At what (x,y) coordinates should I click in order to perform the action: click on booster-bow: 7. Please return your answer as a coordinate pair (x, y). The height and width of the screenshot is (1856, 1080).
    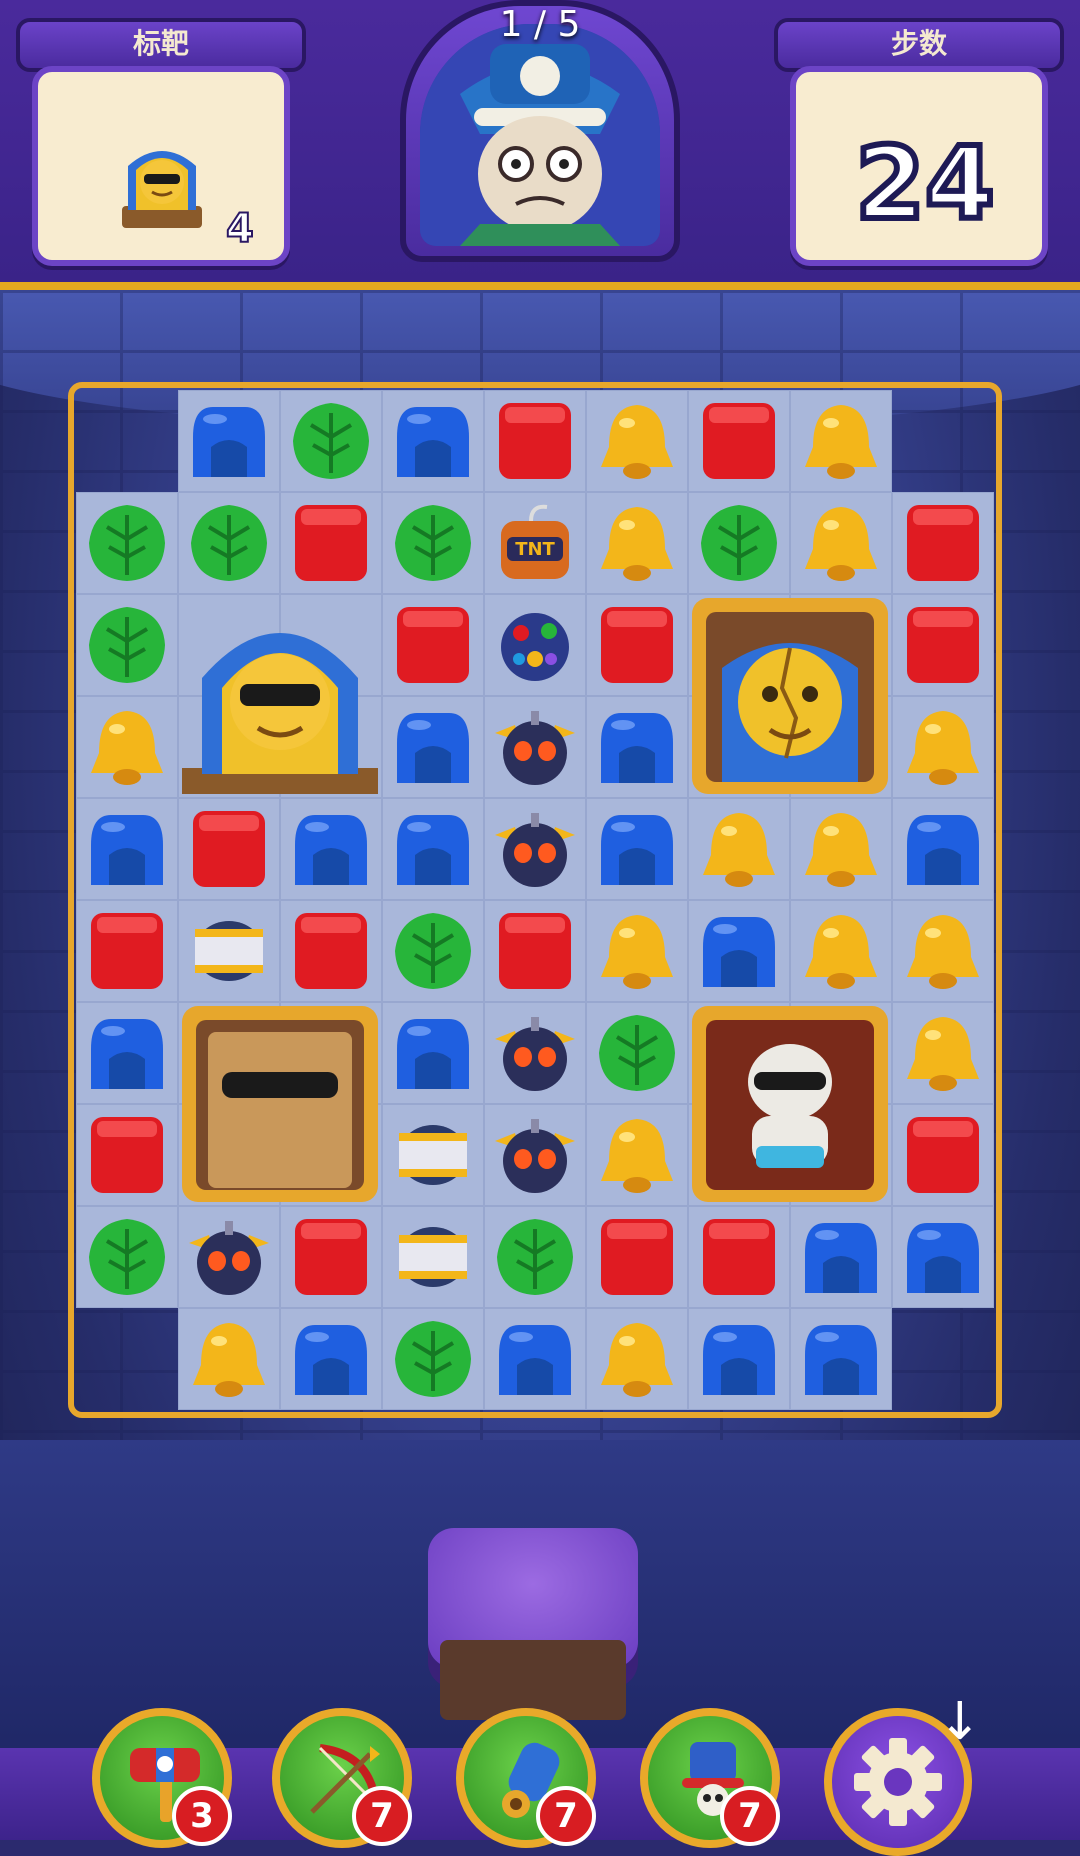
    Looking at the image, I should click on (342, 1778).